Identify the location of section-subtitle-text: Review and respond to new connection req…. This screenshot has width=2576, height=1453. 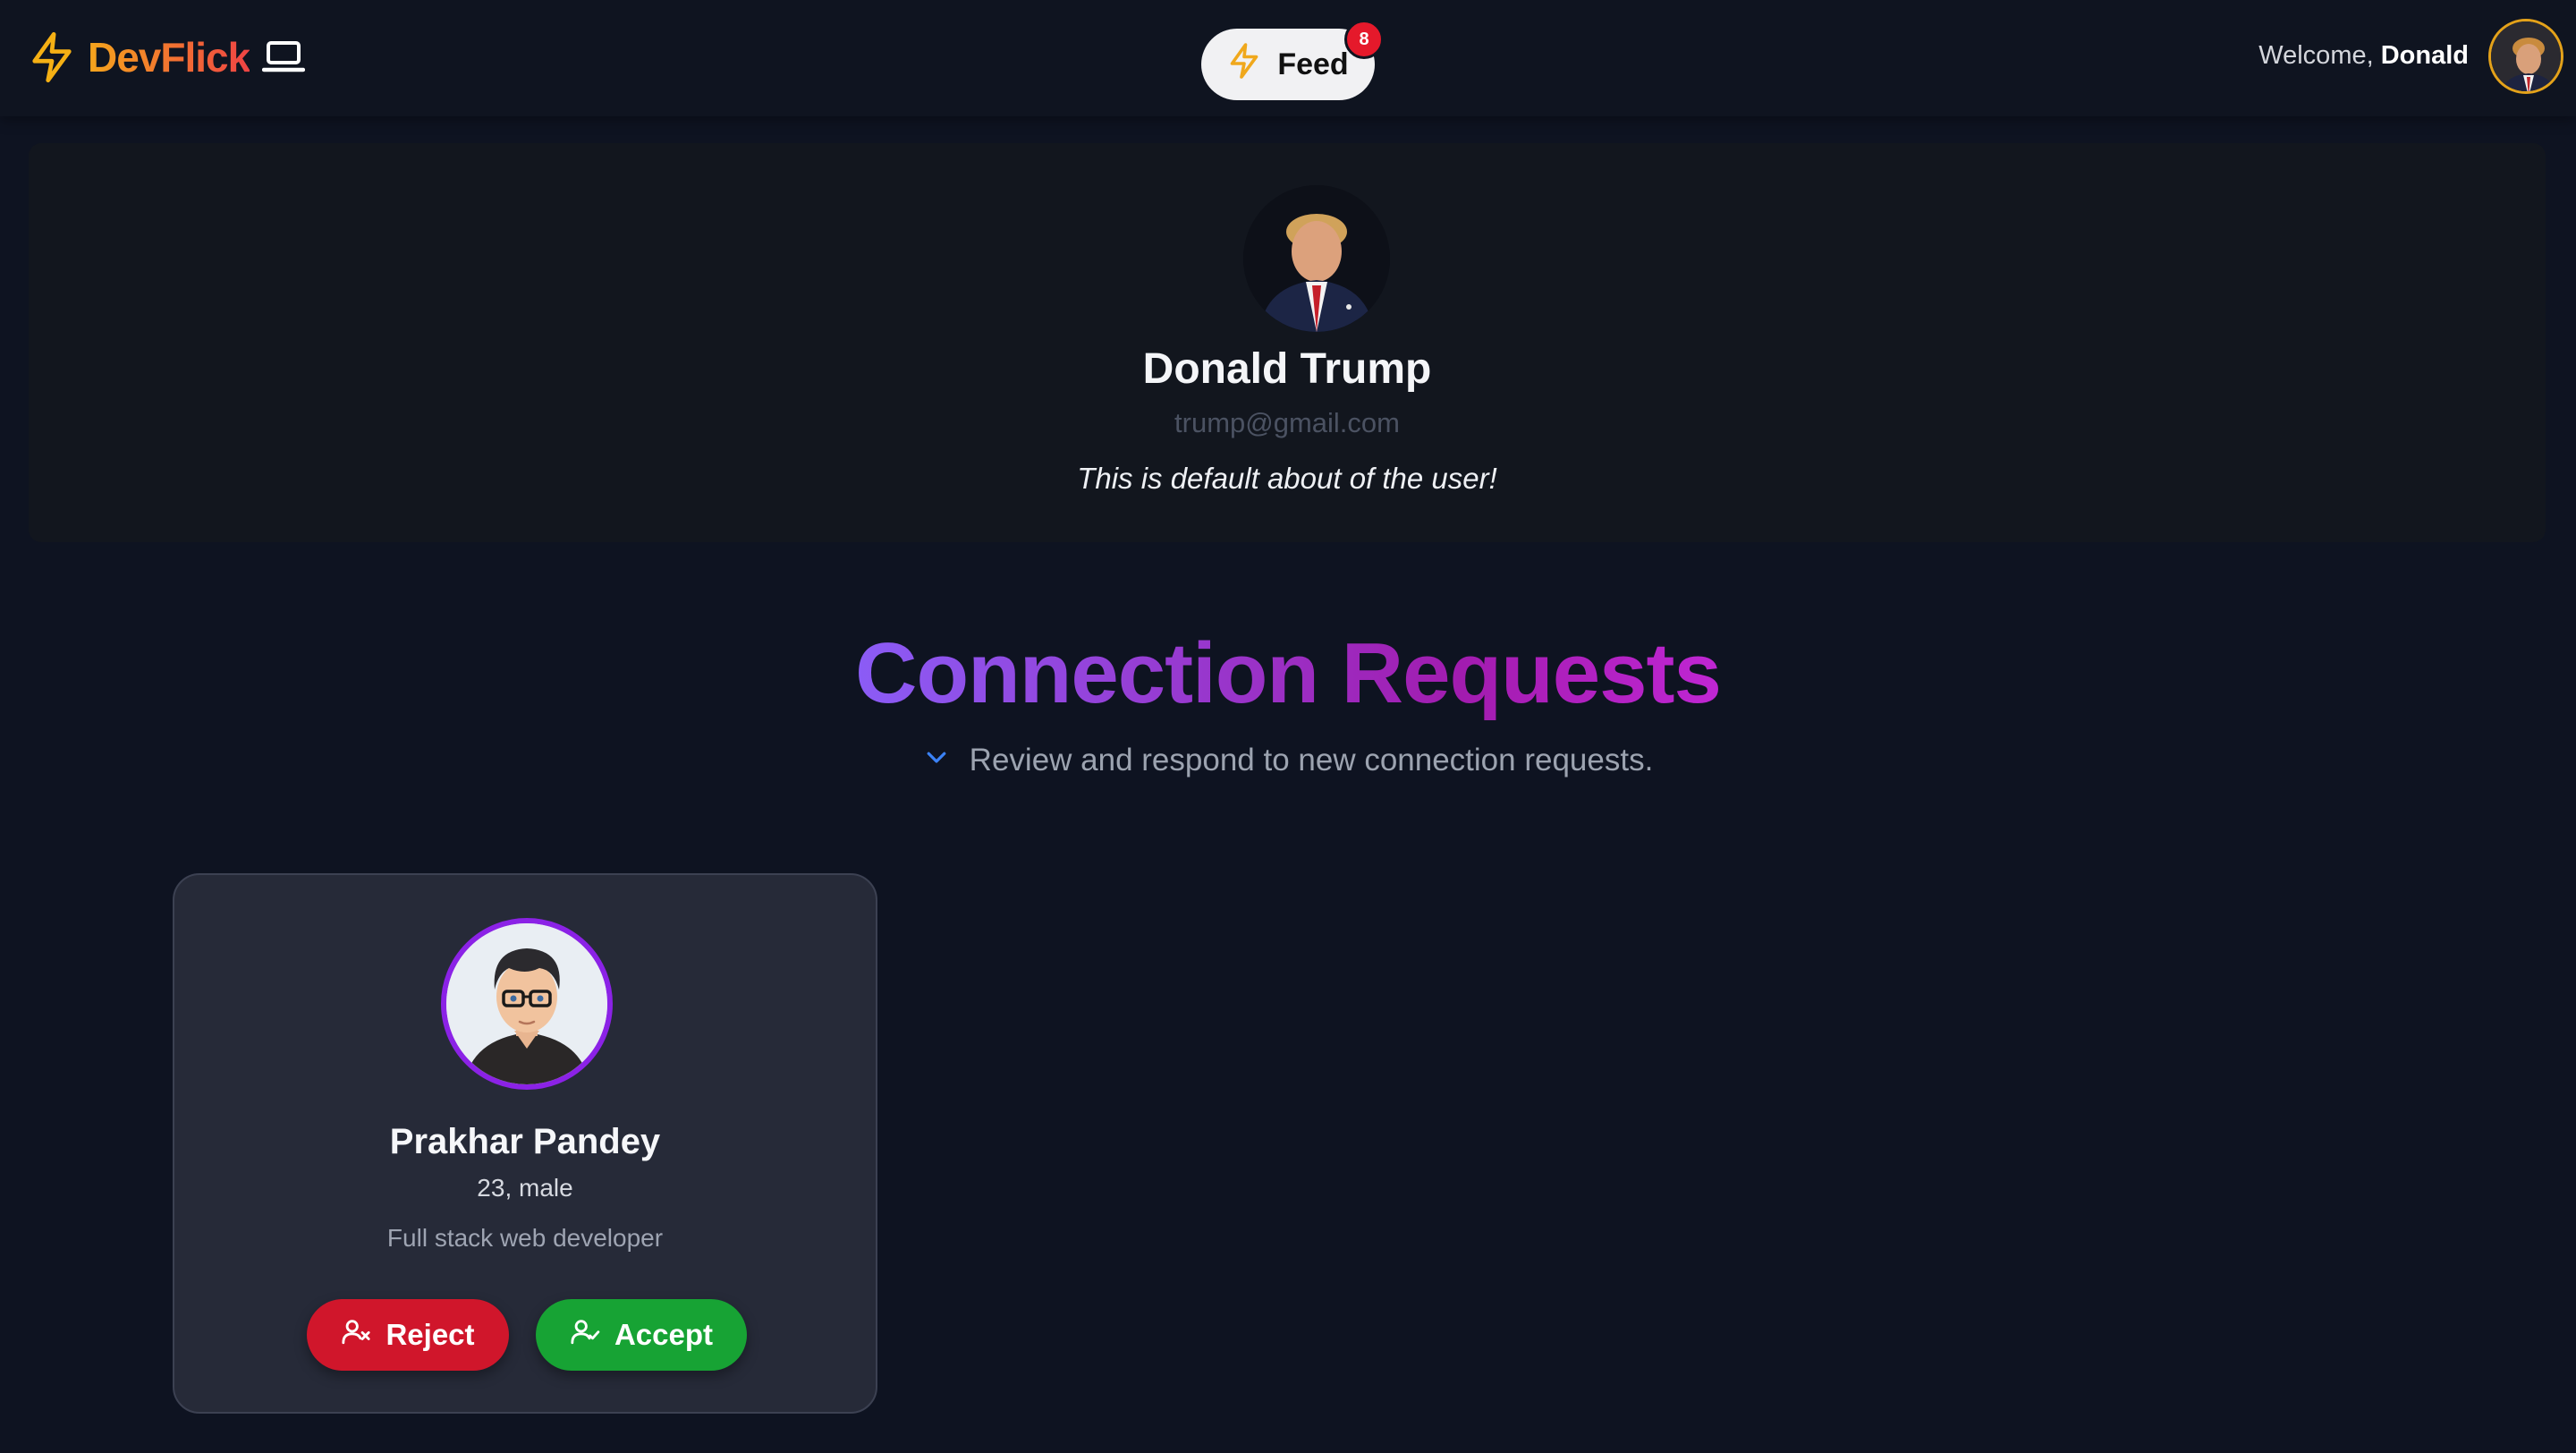
(1311, 760).